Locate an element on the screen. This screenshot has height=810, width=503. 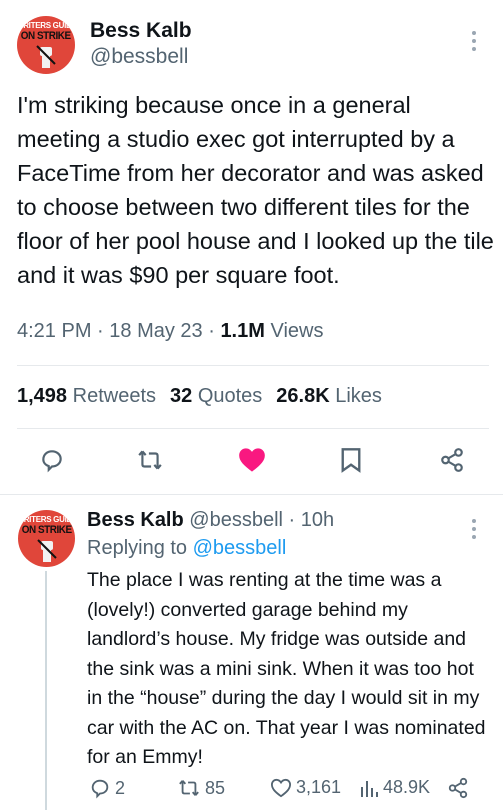
reply-views-button: 48.9K is located at coordinates (394, 787).